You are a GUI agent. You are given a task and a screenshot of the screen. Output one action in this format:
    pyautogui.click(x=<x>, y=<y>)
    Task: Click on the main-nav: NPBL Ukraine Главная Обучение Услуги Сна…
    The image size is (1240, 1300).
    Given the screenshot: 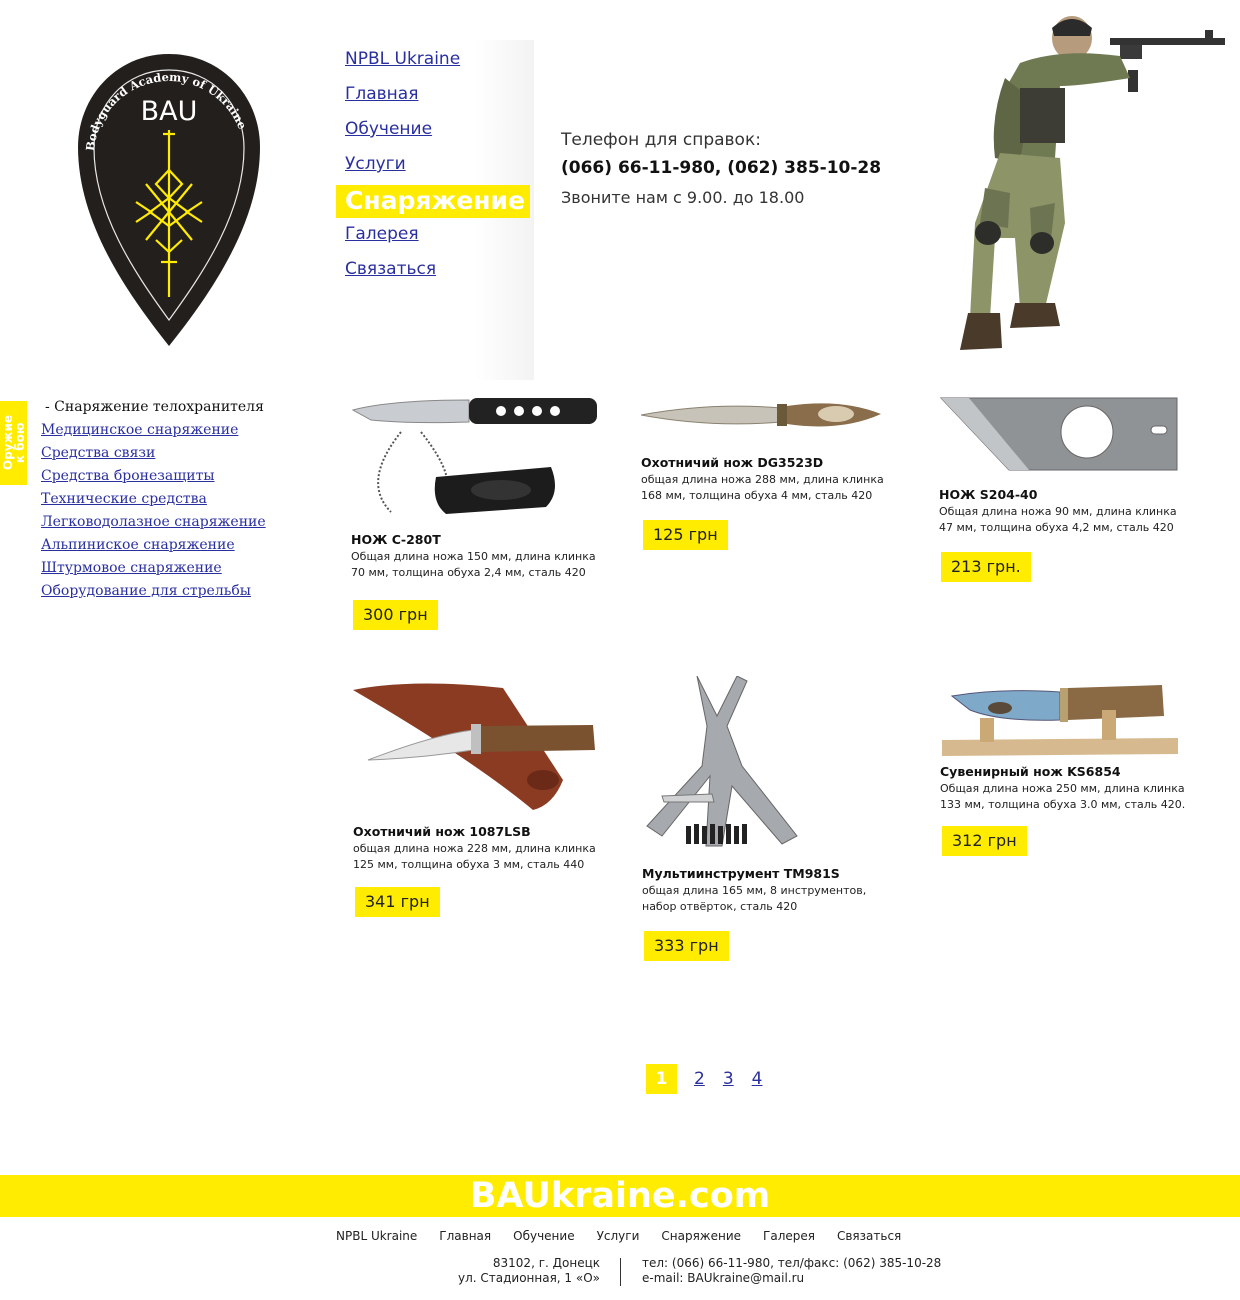 What is the action you would take?
    pyautogui.click(x=435, y=168)
    